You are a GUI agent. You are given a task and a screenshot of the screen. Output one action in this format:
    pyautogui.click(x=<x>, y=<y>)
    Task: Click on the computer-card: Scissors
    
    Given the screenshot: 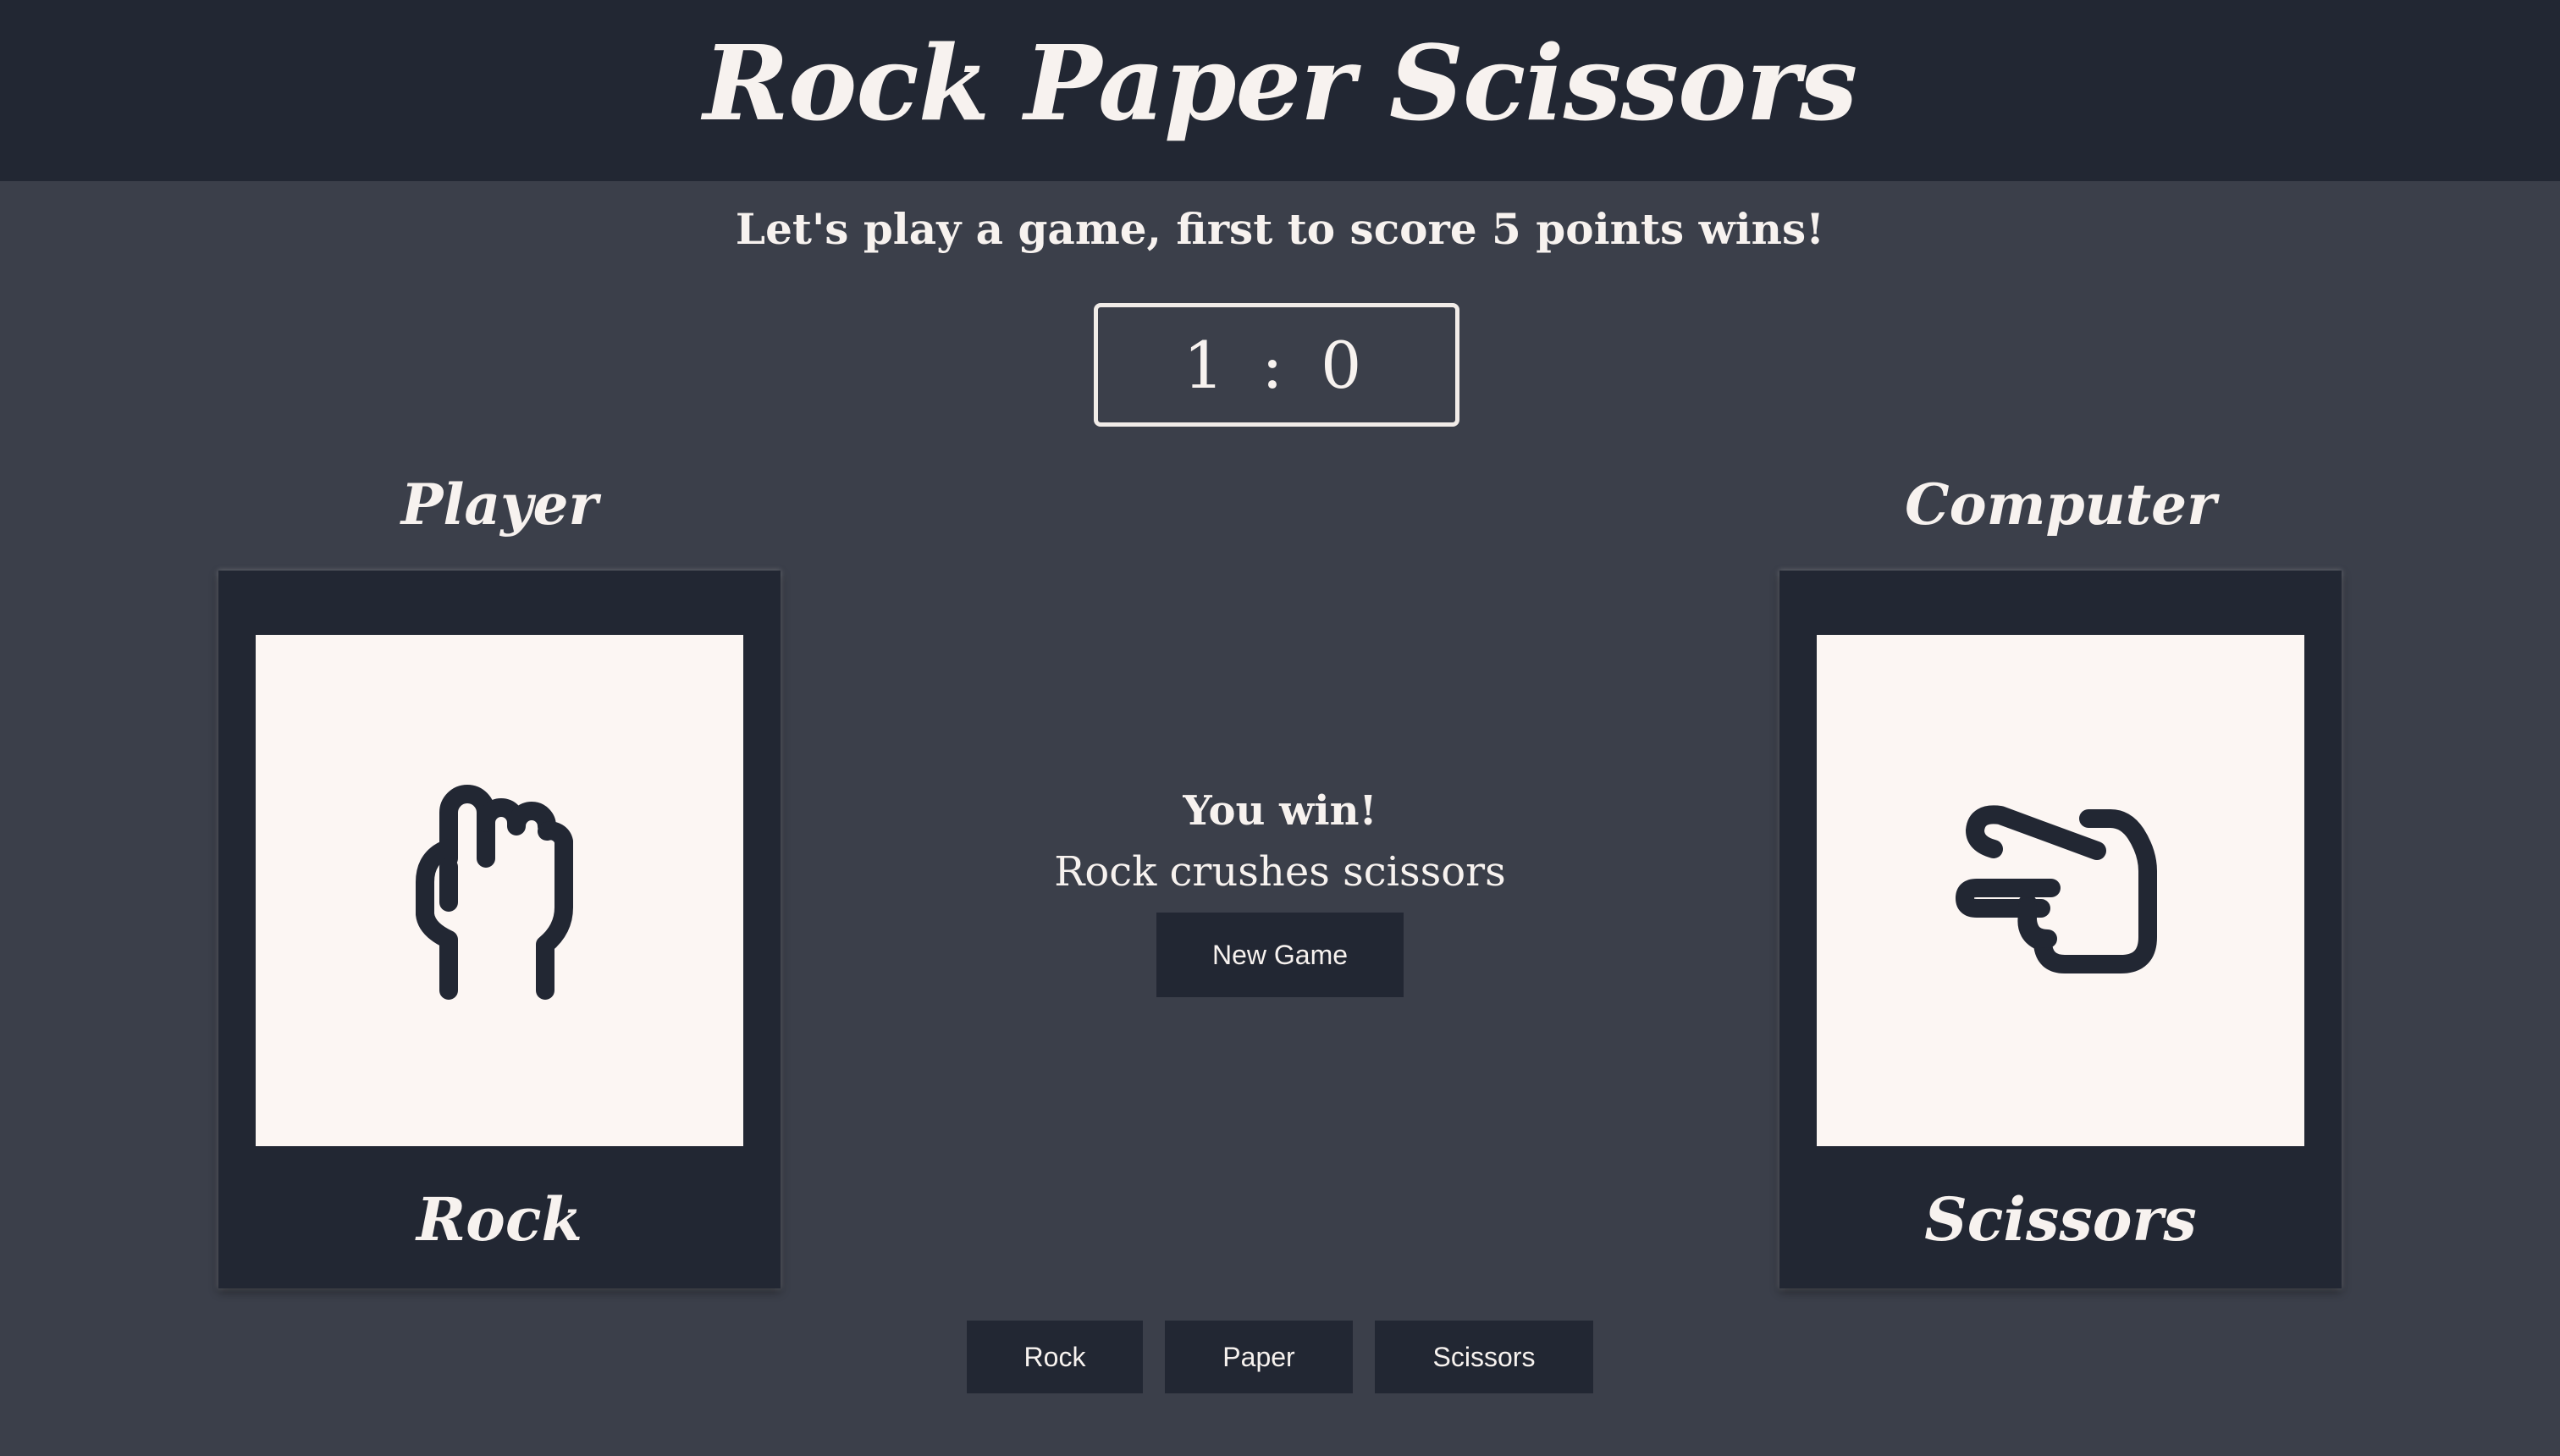 What is the action you would take?
    pyautogui.click(x=2060, y=929)
    